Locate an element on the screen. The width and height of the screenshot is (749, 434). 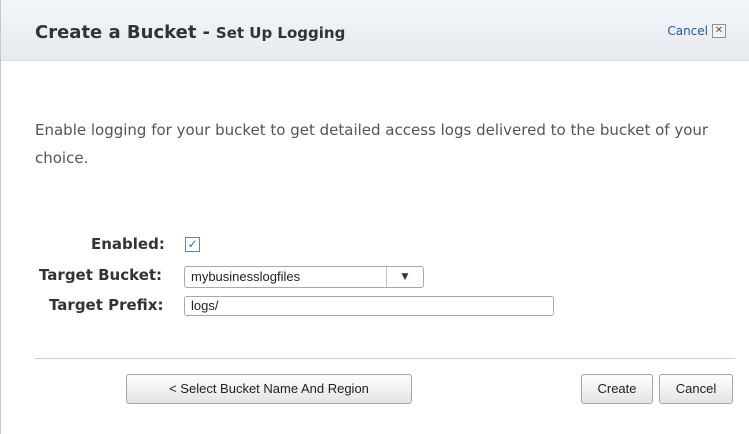
chevron-down-icon: ▼ is located at coordinates (405, 277).